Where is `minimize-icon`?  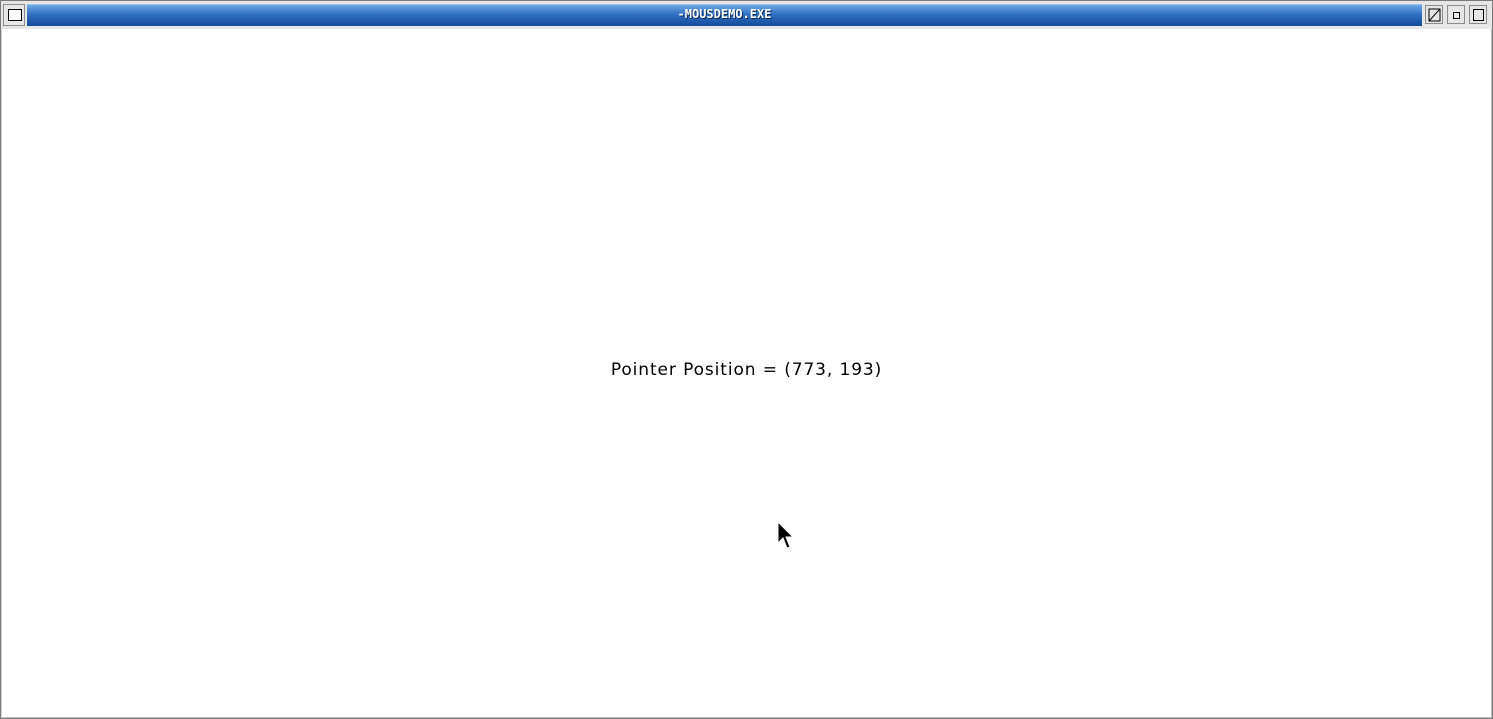 minimize-icon is located at coordinates (1456, 15).